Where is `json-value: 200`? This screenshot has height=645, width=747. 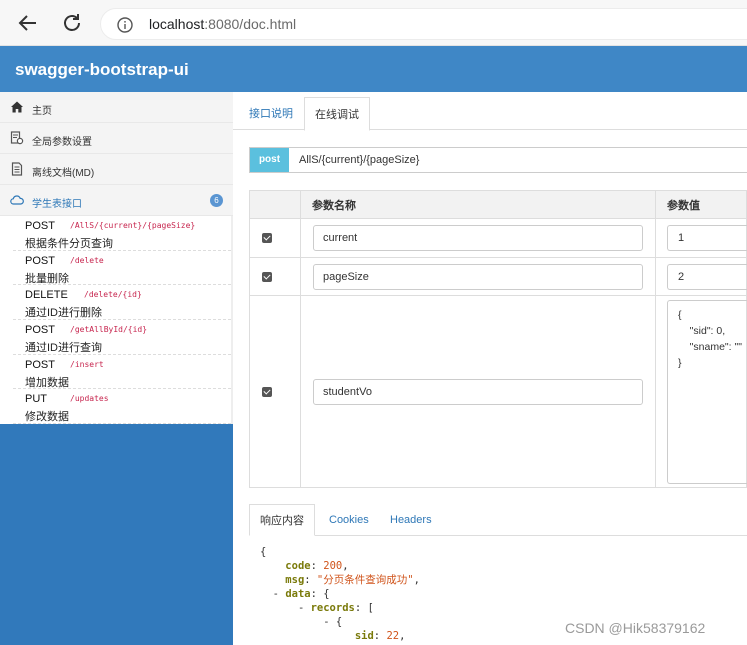 json-value: 200 is located at coordinates (333, 566).